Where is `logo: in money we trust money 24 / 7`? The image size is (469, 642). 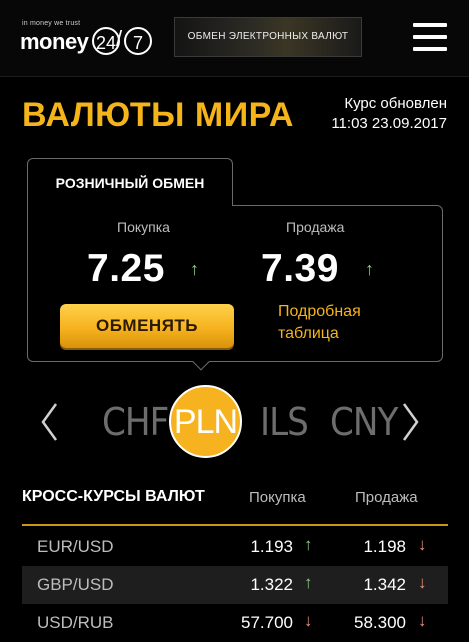 logo: in money we trust money 24 / 7 is located at coordinates (86, 40).